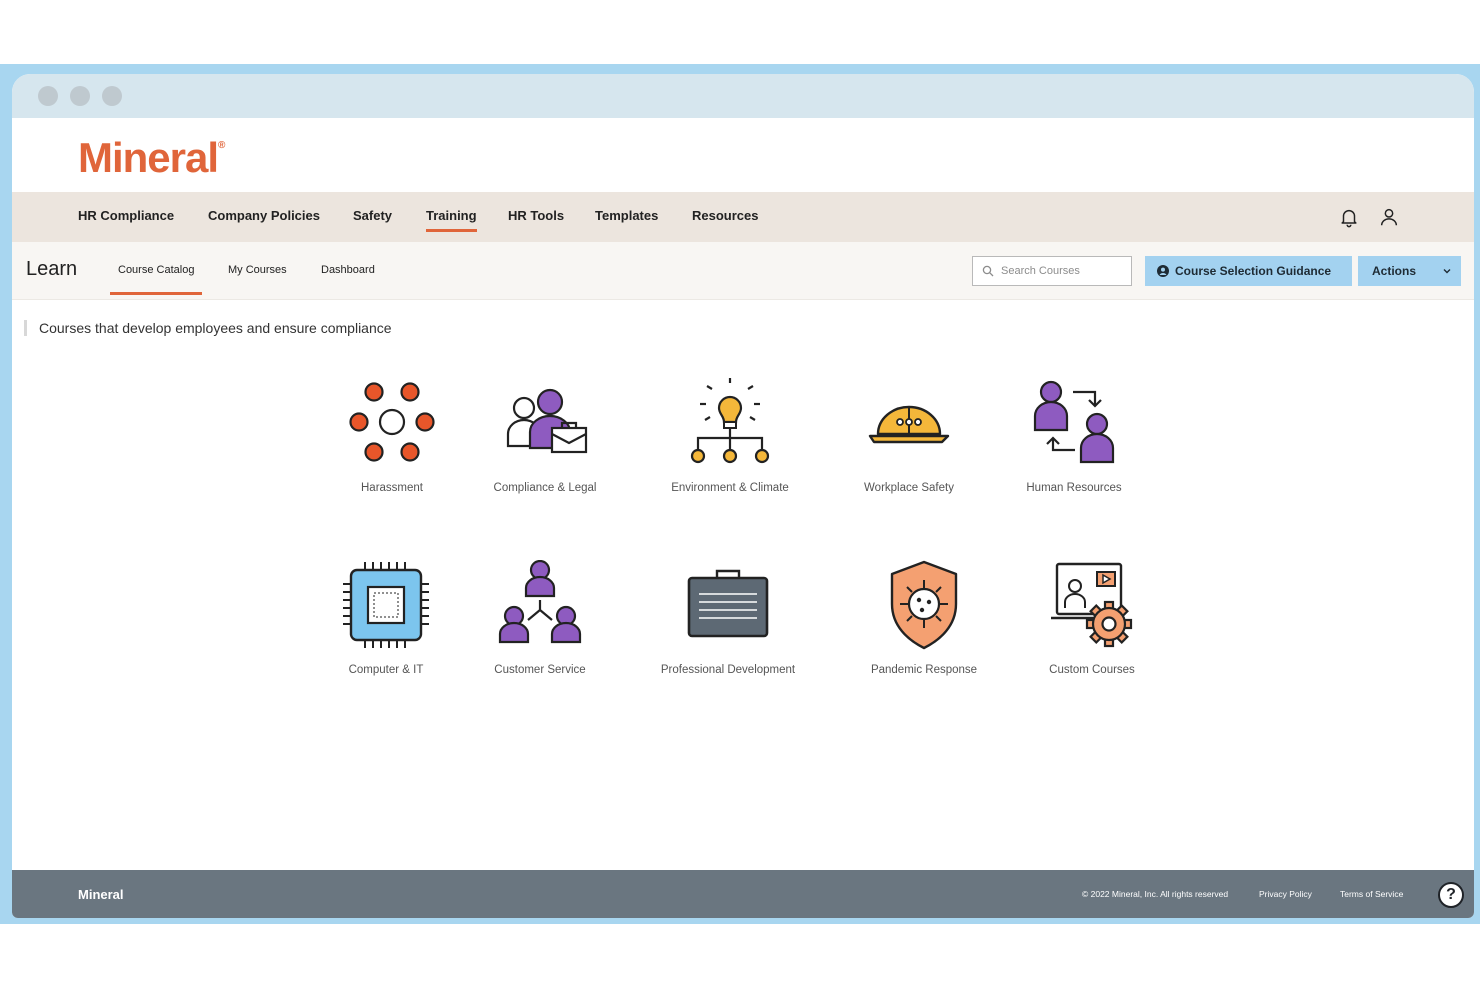 The width and height of the screenshot is (1480, 987). Describe the element at coordinates (1371, 894) in the screenshot. I see `footer-terms-link: Terms of Service` at that location.